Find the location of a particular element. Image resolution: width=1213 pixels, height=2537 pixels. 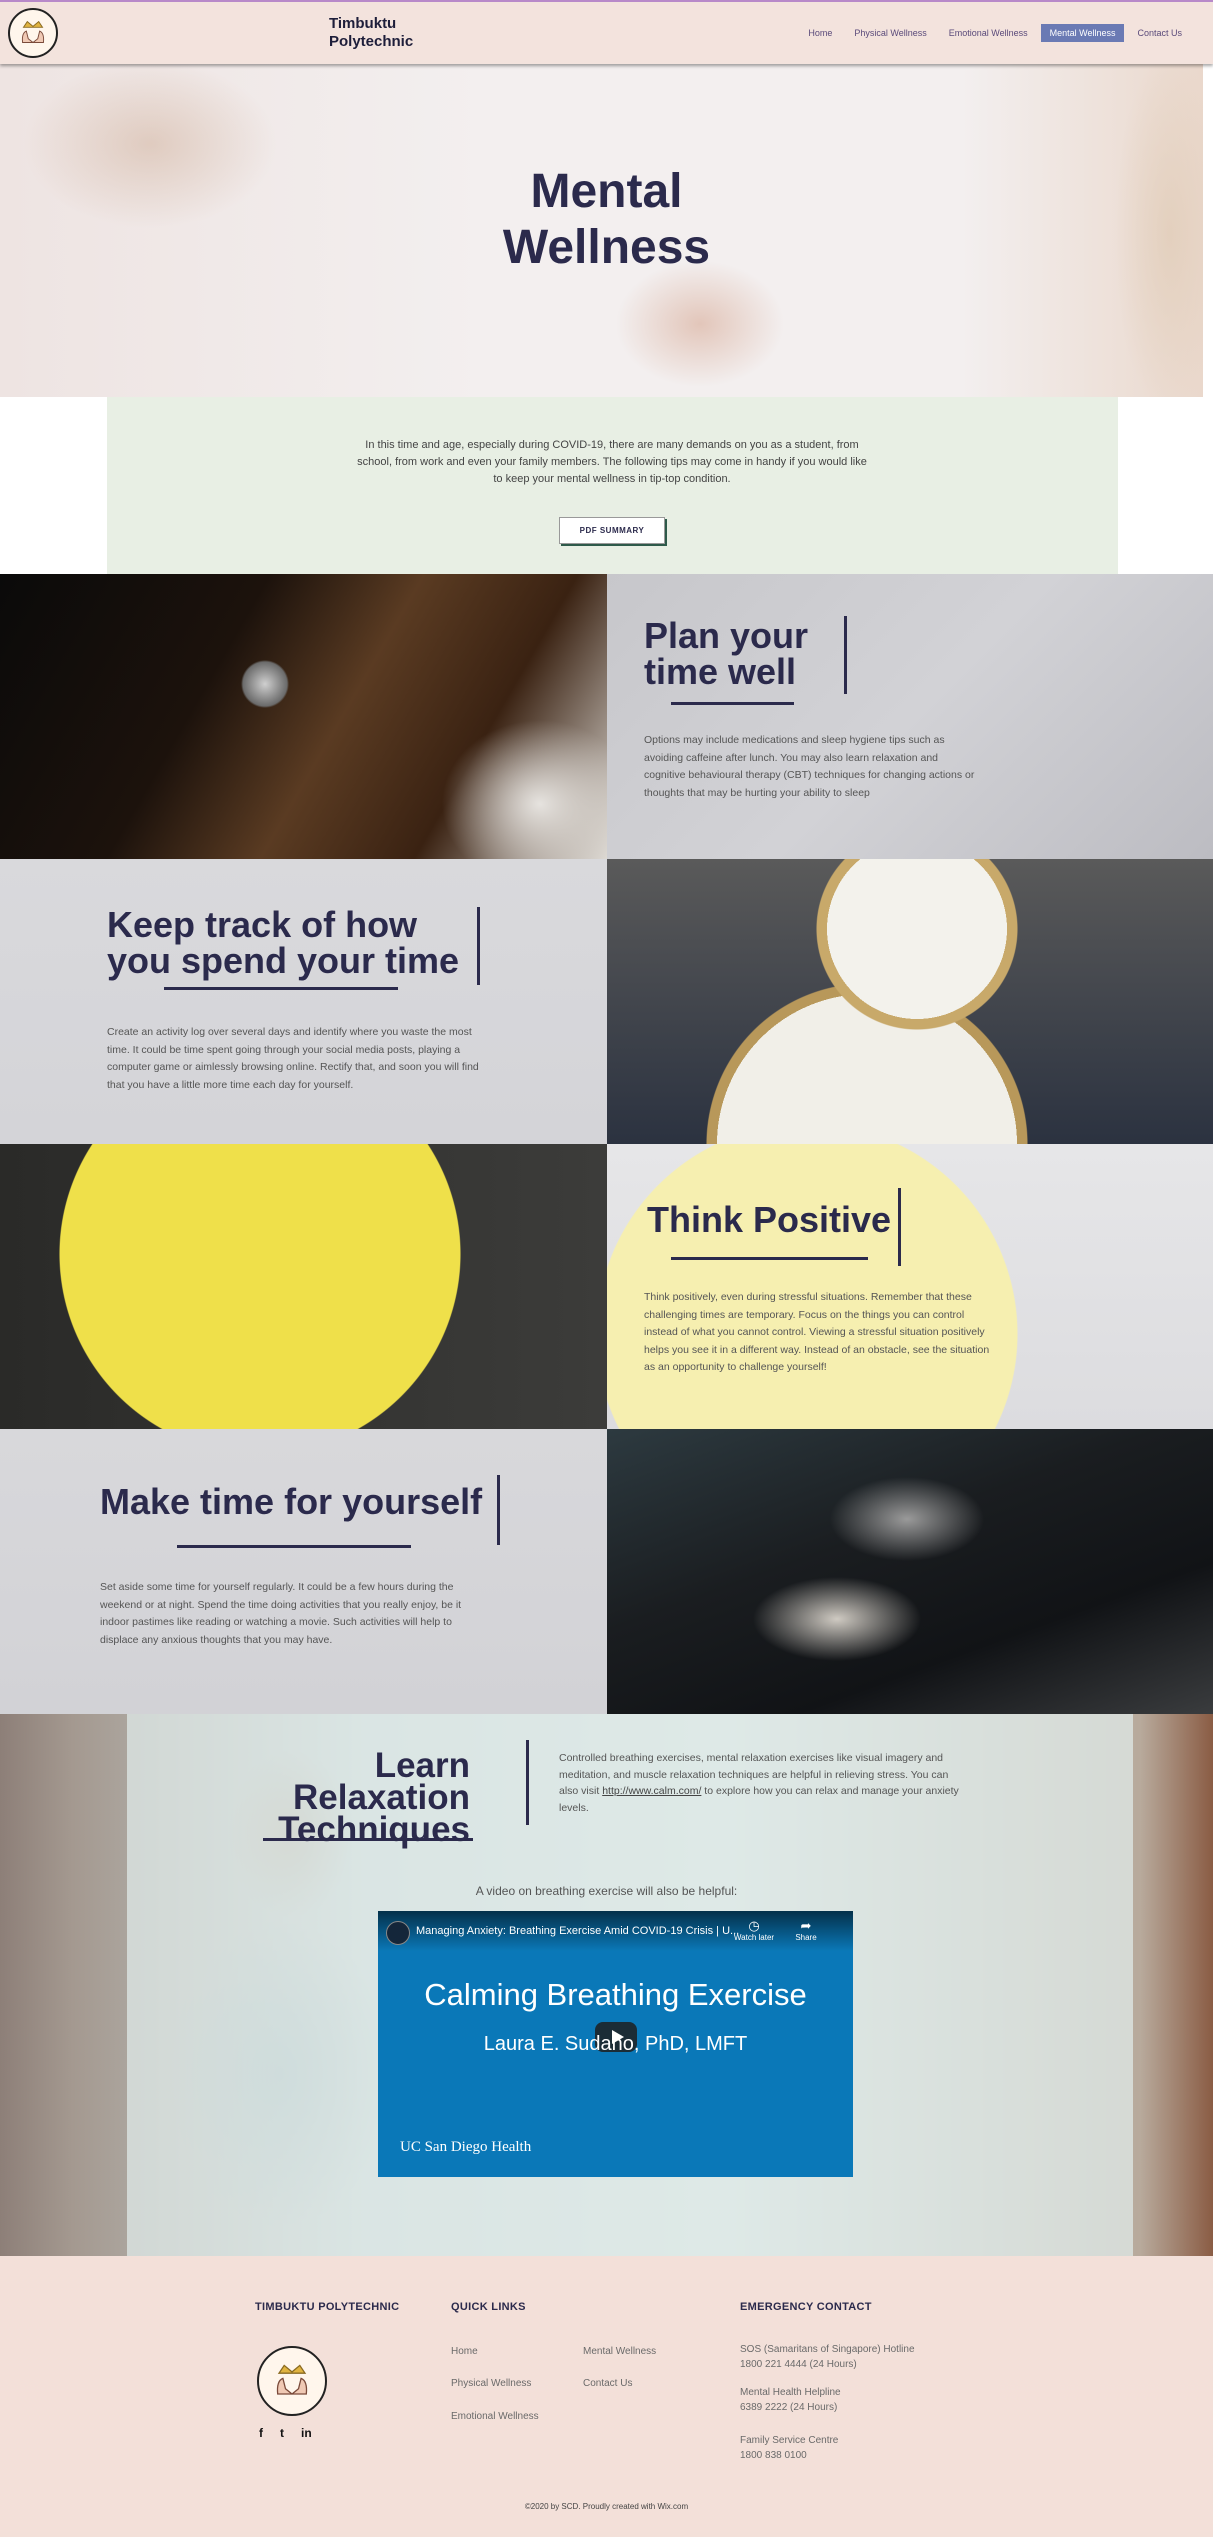

emergency-title: EMERGENCY CONTACT is located at coordinates (806, 2307).